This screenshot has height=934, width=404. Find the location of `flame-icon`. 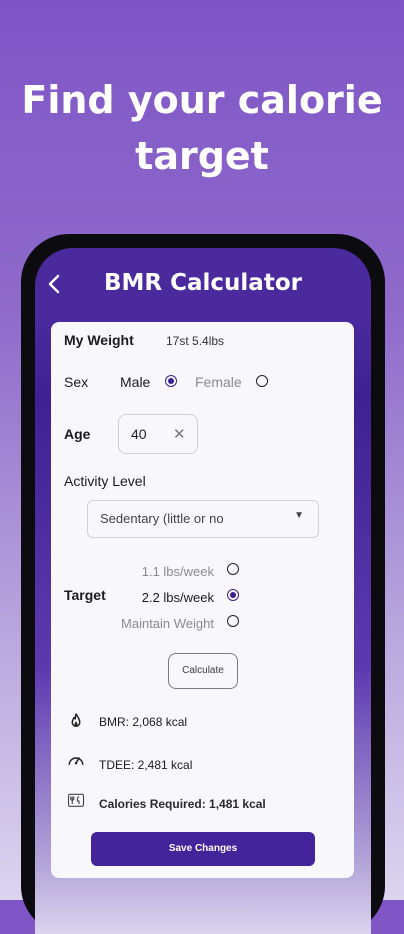

flame-icon is located at coordinates (76, 720).